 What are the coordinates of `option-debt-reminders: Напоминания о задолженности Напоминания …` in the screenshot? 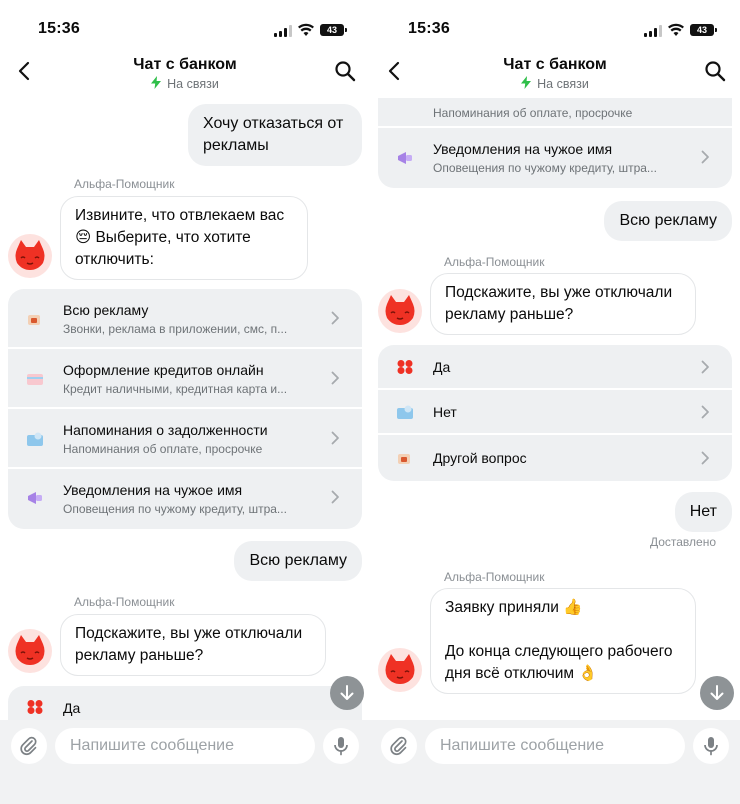 It's located at (185, 439).